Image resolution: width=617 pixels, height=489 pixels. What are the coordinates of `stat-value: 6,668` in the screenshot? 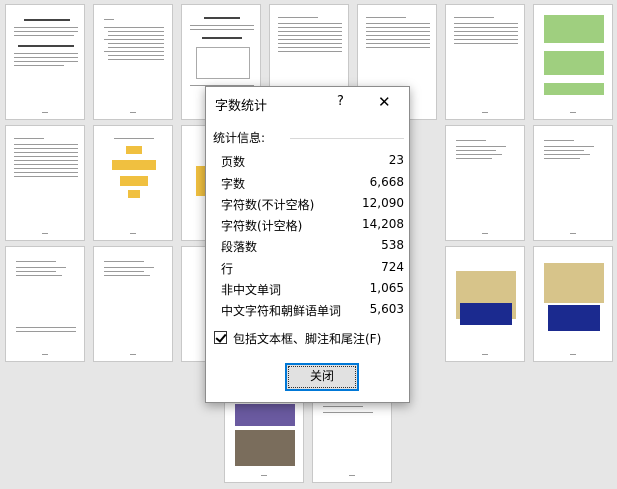 It's located at (386, 182).